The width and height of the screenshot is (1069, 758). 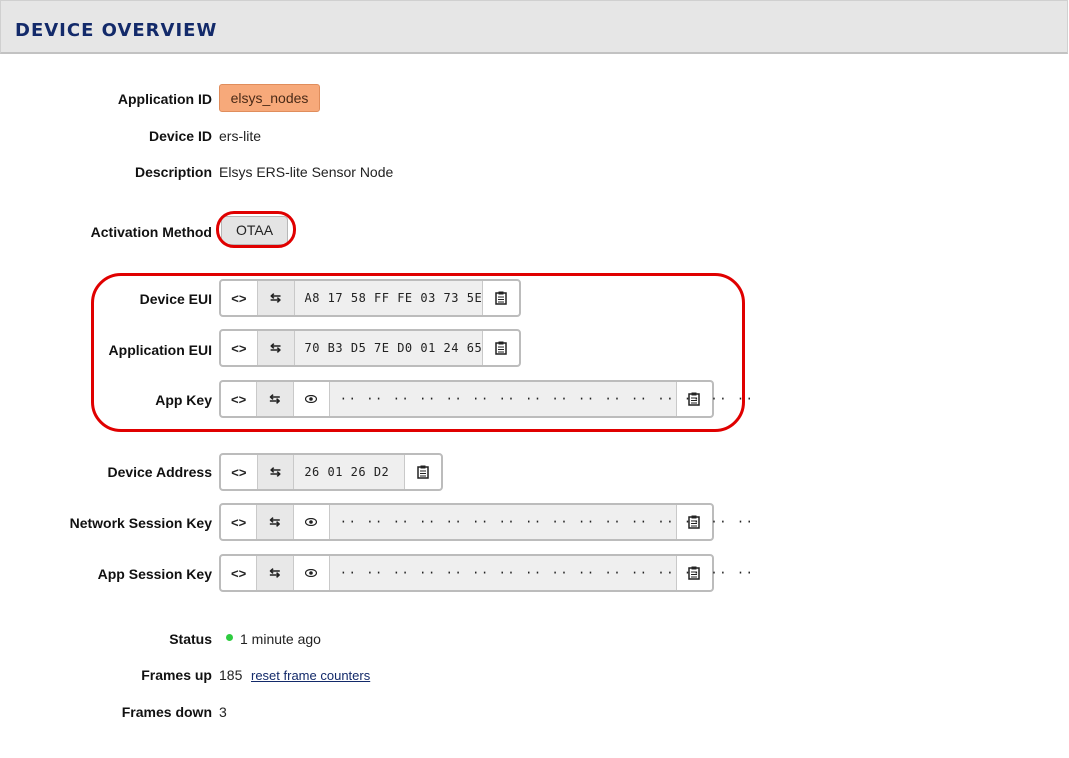 What do you see at coordinates (154, 574) in the screenshot?
I see `app-session-key-label: App Session Key` at bounding box center [154, 574].